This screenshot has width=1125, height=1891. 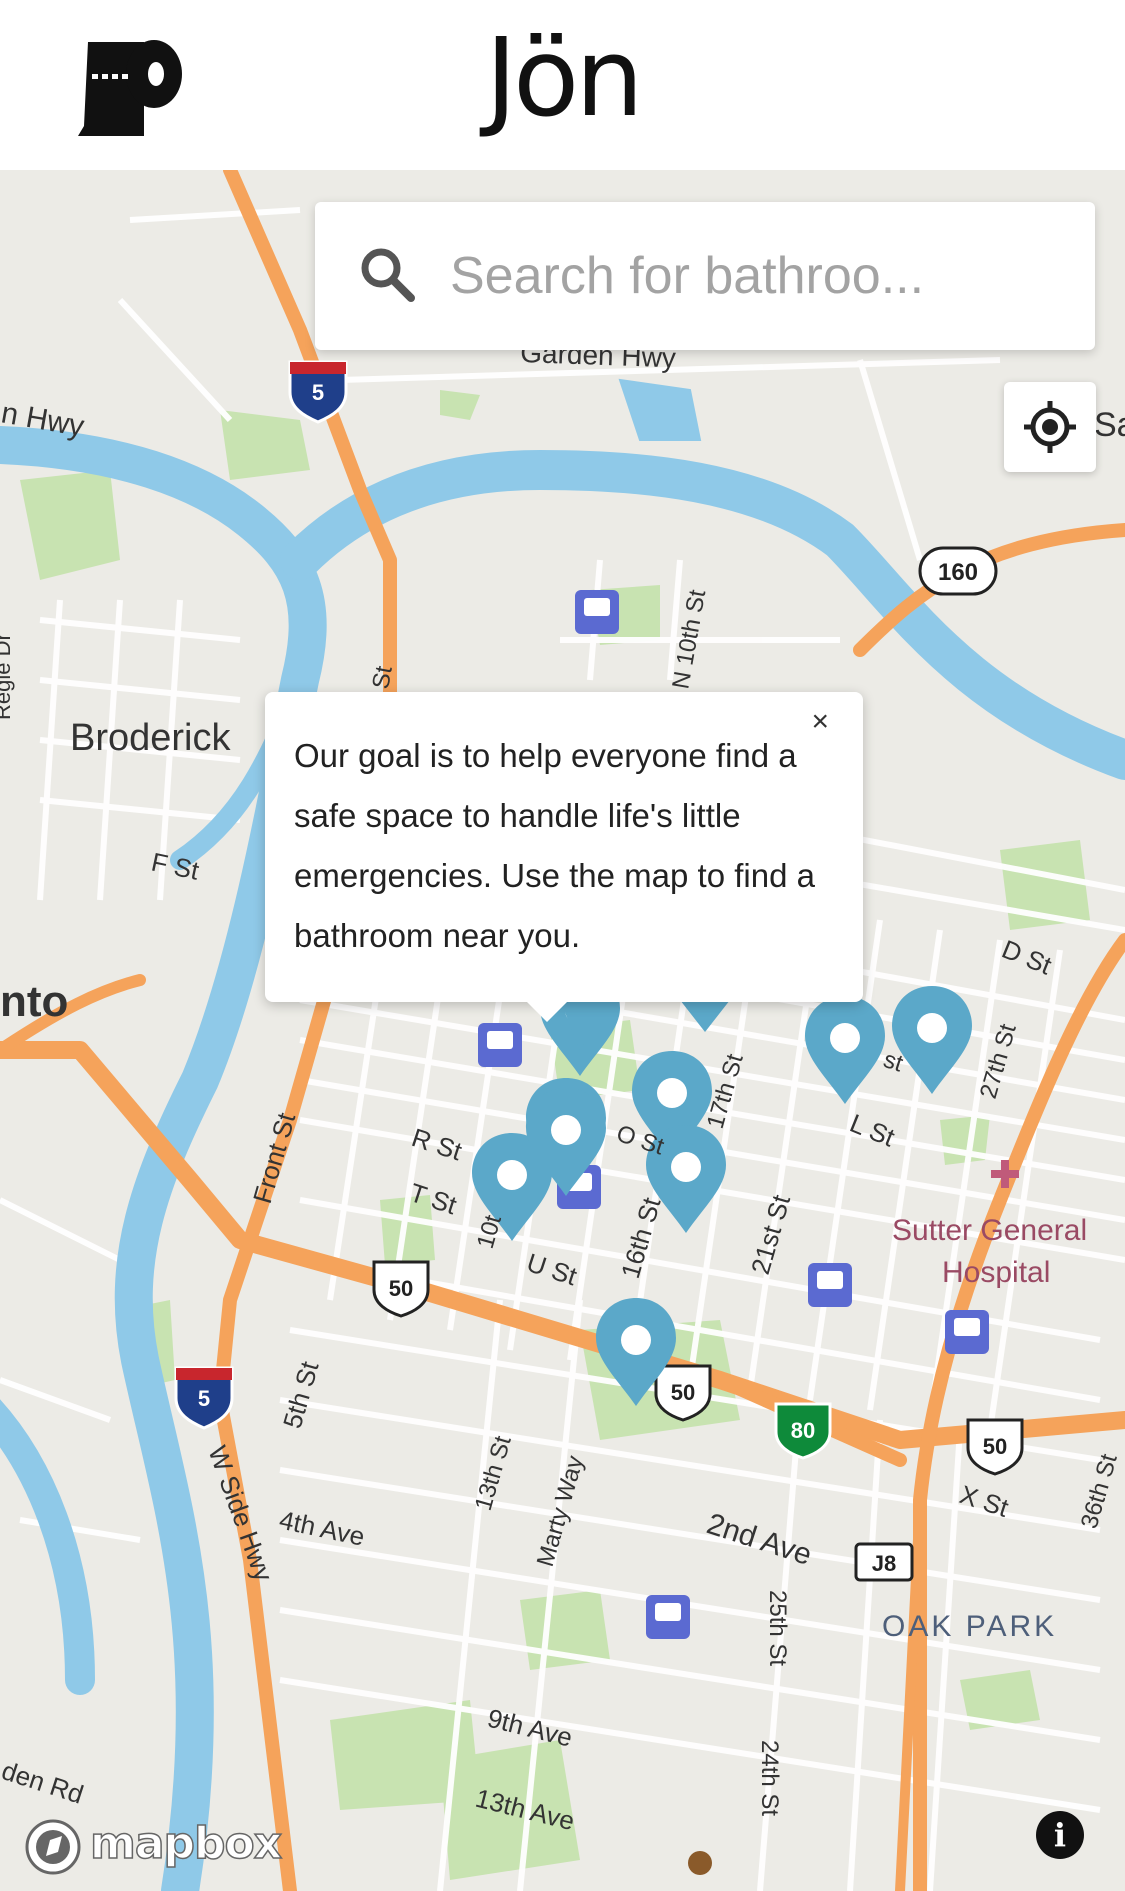 I want to click on label-x-st: X St, so click(x=984, y=1501).